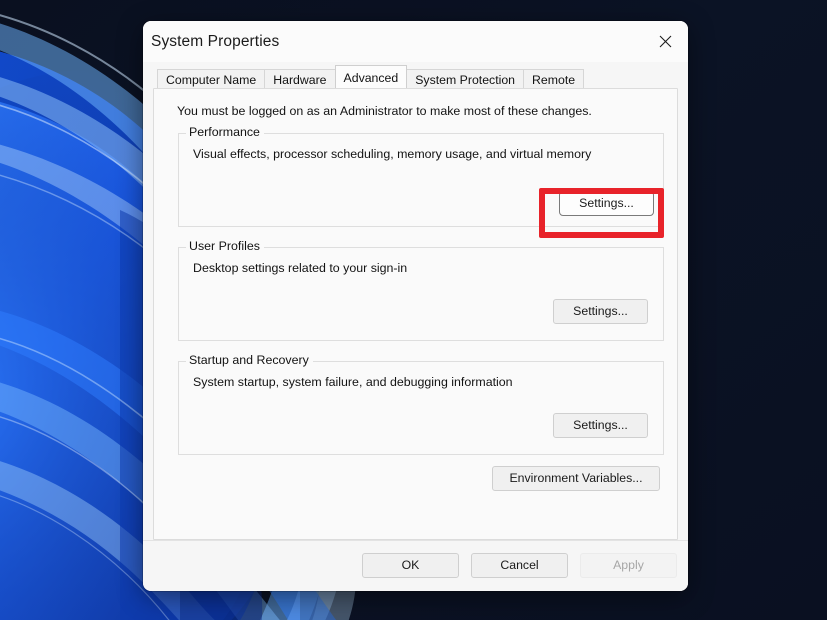  I want to click on apply-button: Apply, so click(628, 565).